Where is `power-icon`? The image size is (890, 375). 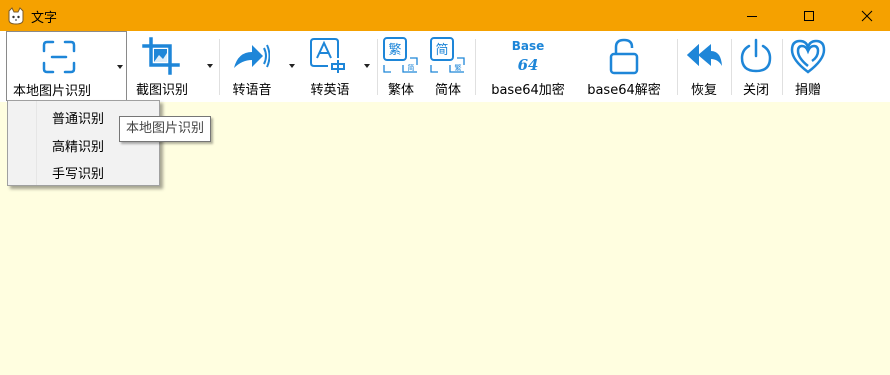 power-icon is located at coordinates (756, 55).